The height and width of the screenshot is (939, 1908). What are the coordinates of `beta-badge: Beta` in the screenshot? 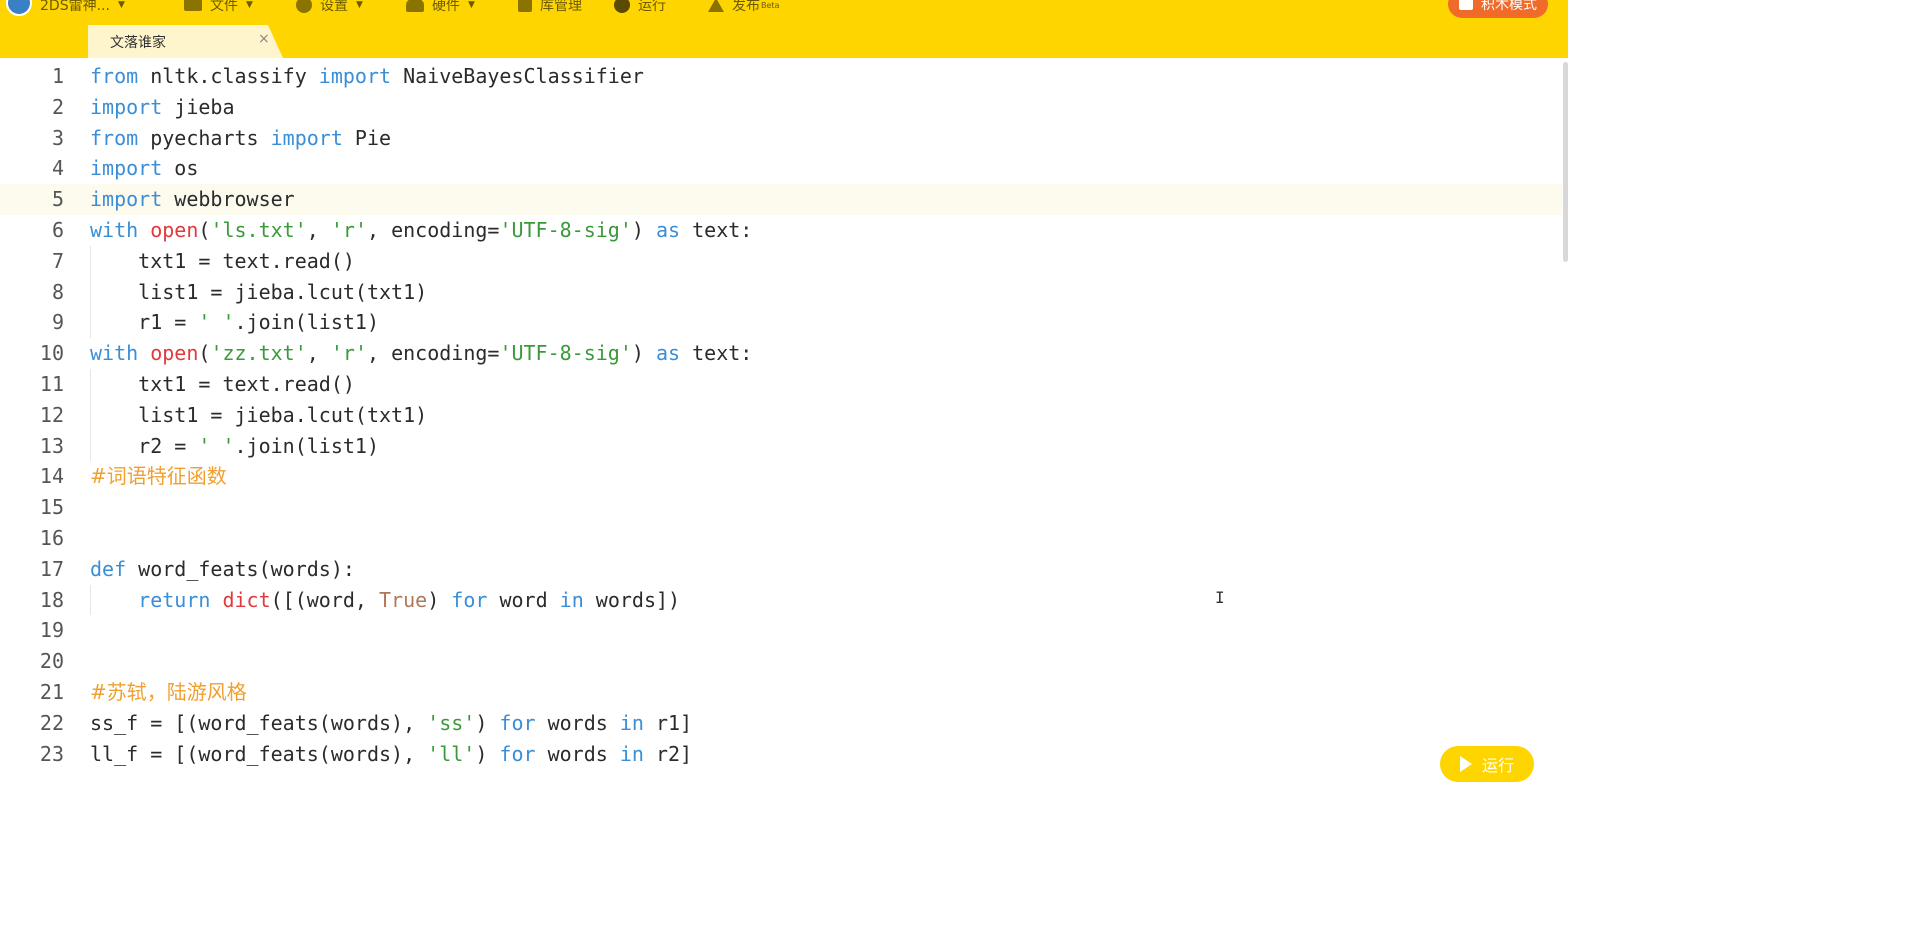 It's located at (770, 5).